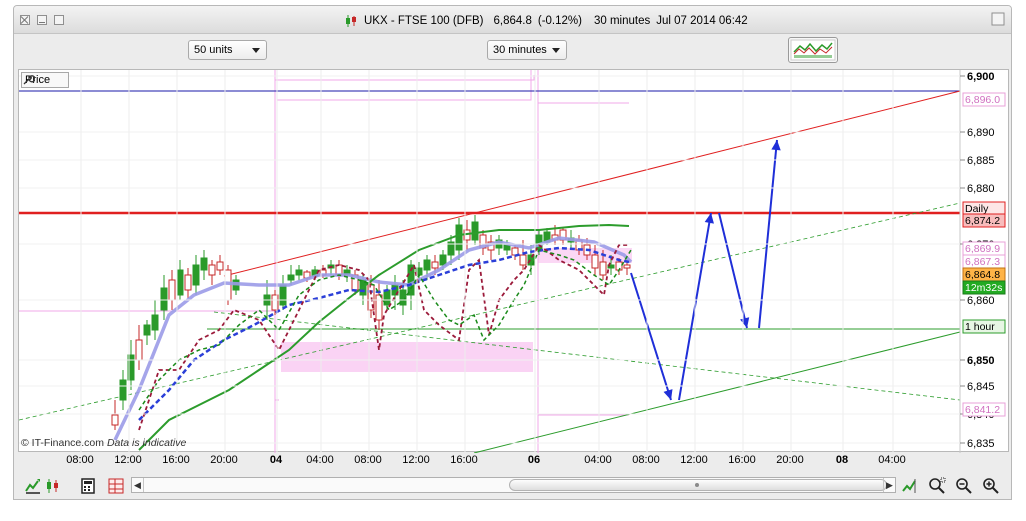 The image size is (1026, 521). What do you see at coordinates (937, 486) in the screenshot?
I see `zoom-area-icon` at bounding box center [937, 486].